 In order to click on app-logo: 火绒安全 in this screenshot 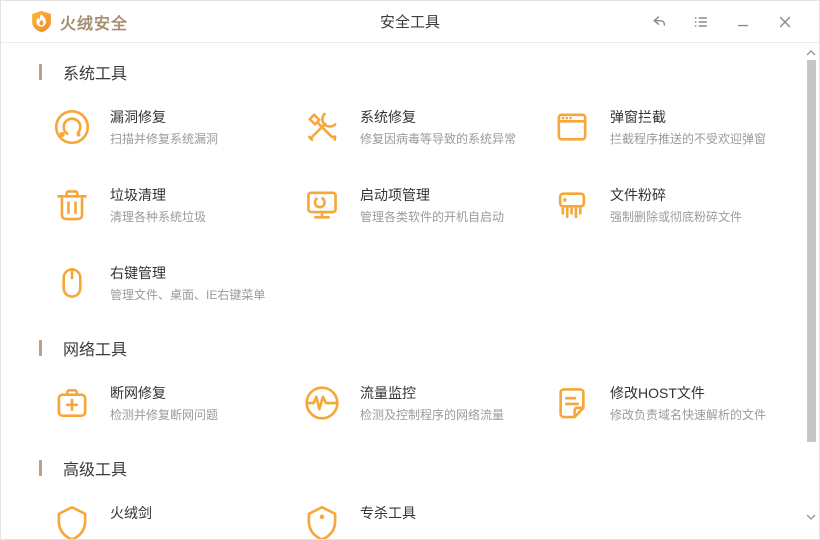, I will do `click(79, 22)`.